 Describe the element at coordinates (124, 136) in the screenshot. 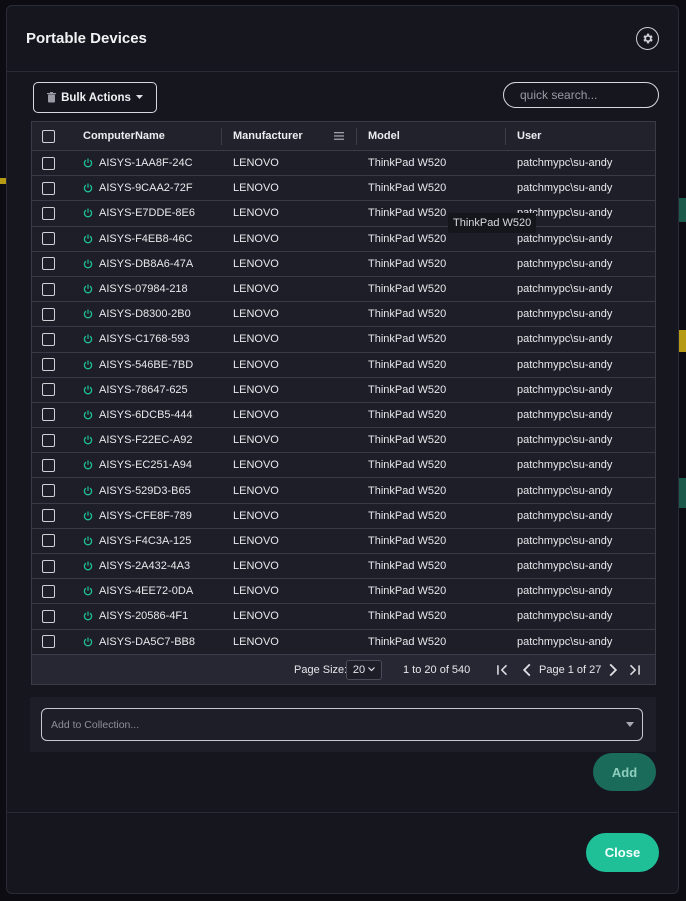

I see `column-header-computername: ComputerName` at that location.